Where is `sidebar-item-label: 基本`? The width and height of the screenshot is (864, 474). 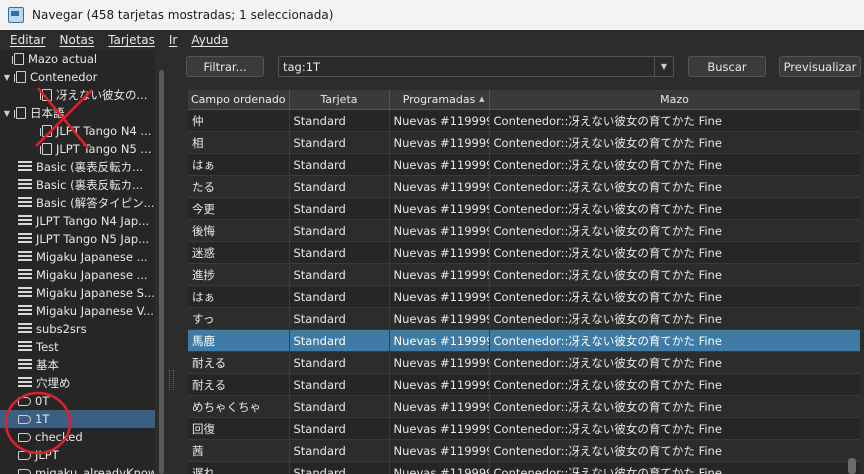
sidebar-item-label: 基本 is located at coordinates (47, 365).